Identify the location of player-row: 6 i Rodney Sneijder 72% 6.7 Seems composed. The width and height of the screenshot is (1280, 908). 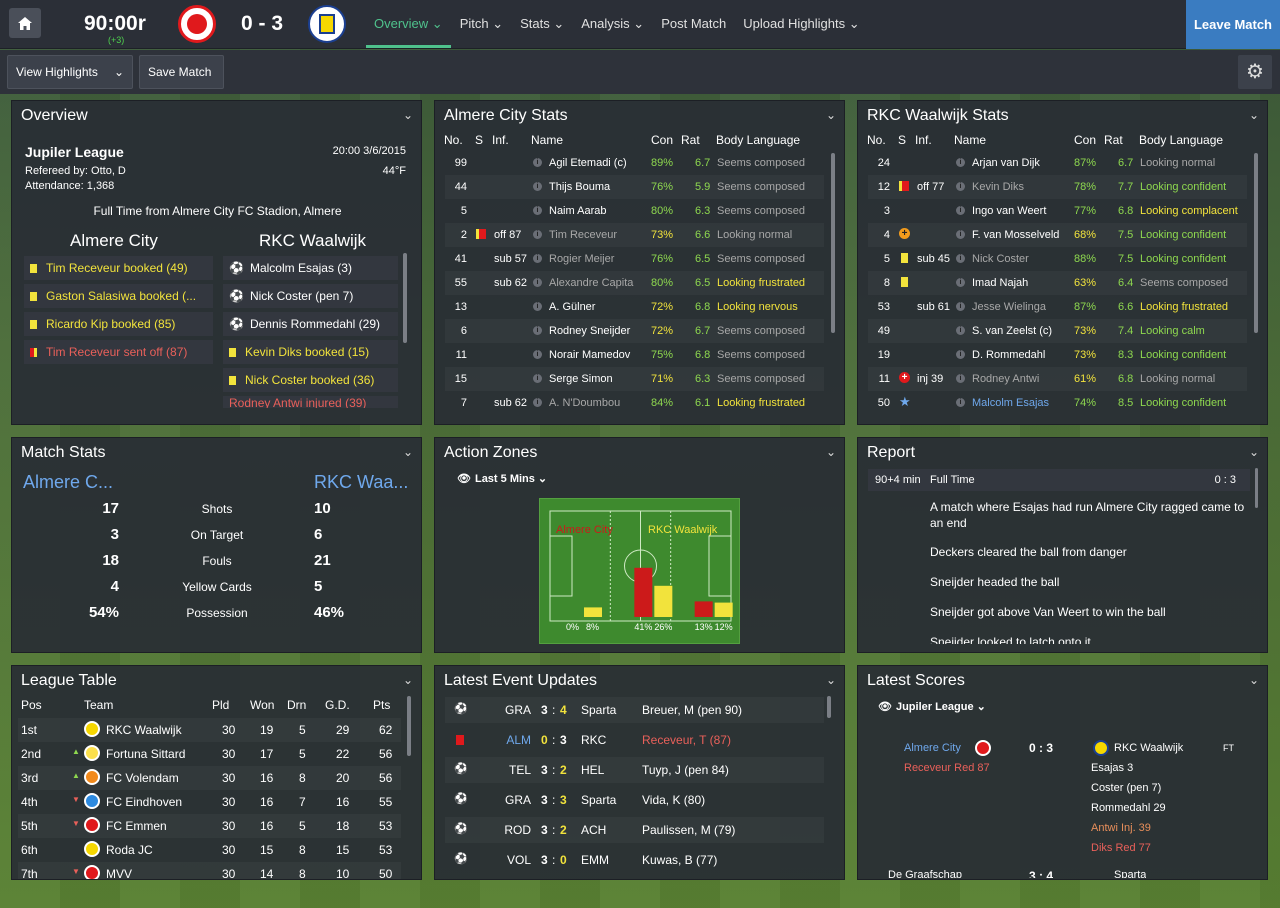
(634, 331).